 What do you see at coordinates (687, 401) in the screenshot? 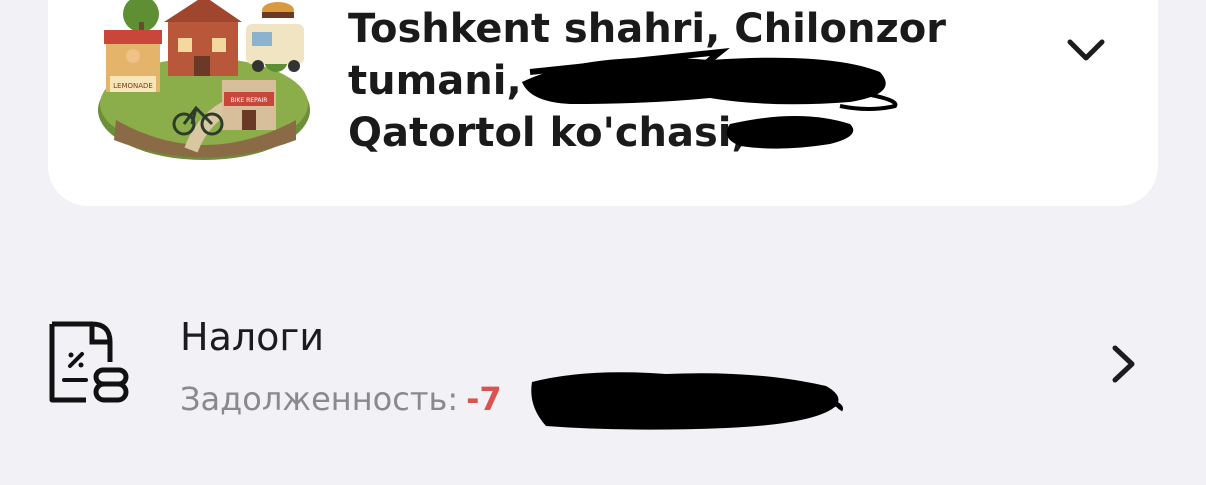
I see `redaction-mark-debt` at bounding box center [687, 401].